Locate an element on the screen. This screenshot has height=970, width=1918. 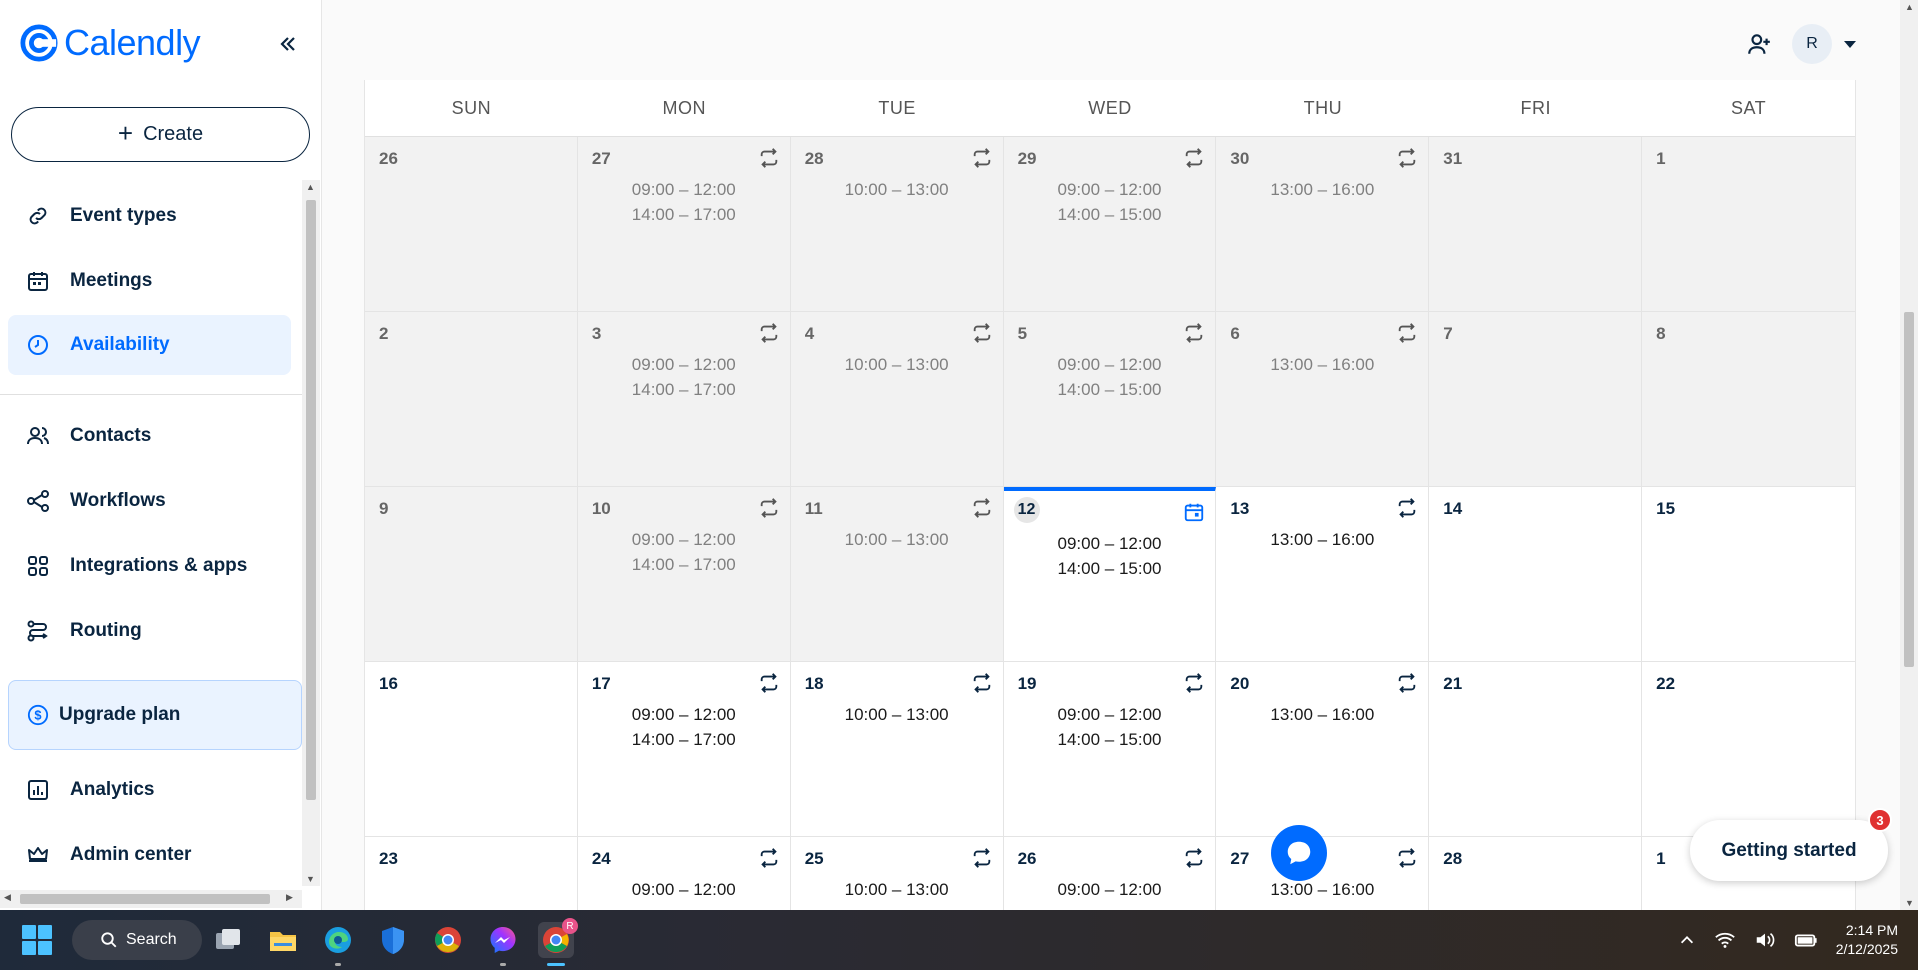
day-number: 31 is located at coordinates (1453, 158).